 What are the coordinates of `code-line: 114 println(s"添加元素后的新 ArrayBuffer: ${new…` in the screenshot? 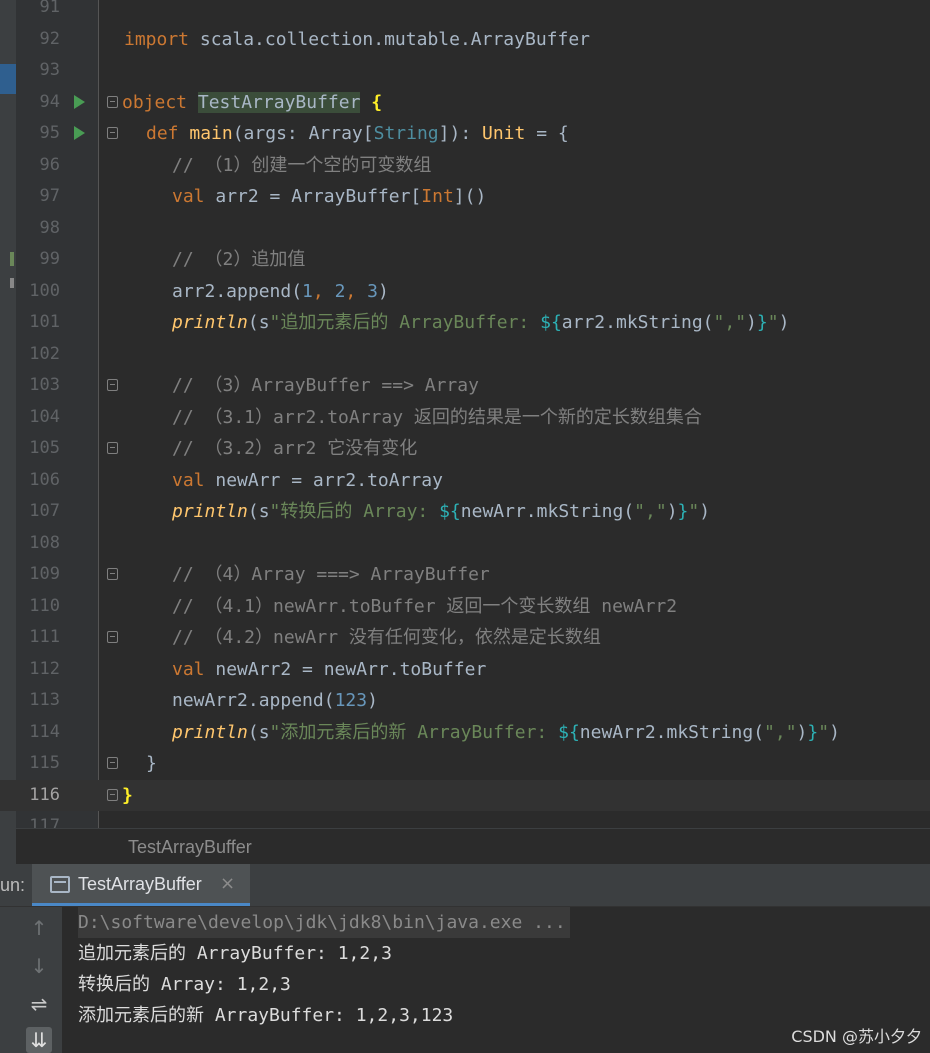 It's located at (465, 733).